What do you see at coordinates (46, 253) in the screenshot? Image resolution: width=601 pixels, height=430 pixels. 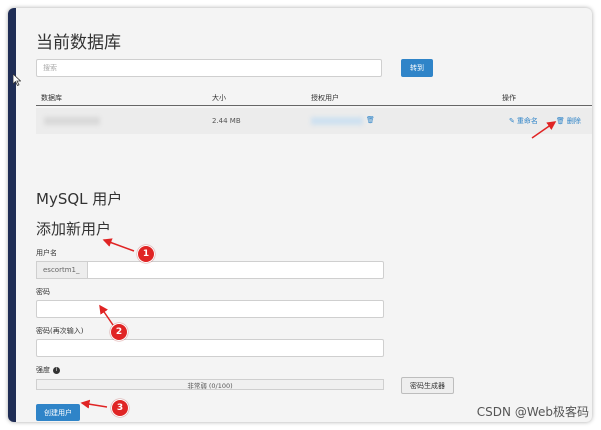 I see `username-label: 用户名` at bounding box center [46, 253].